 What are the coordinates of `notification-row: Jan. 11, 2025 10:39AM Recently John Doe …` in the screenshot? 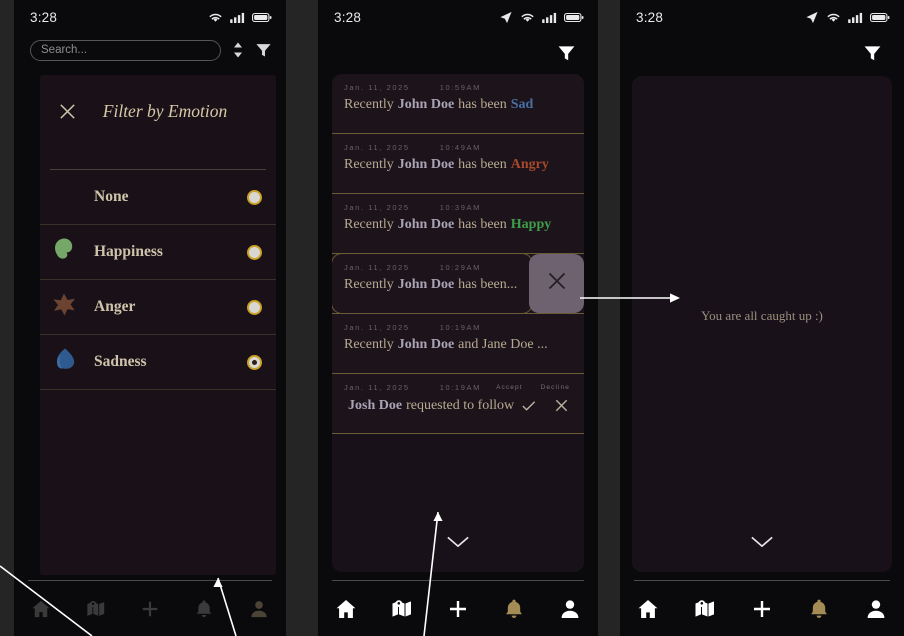 It's located at (458, 224).